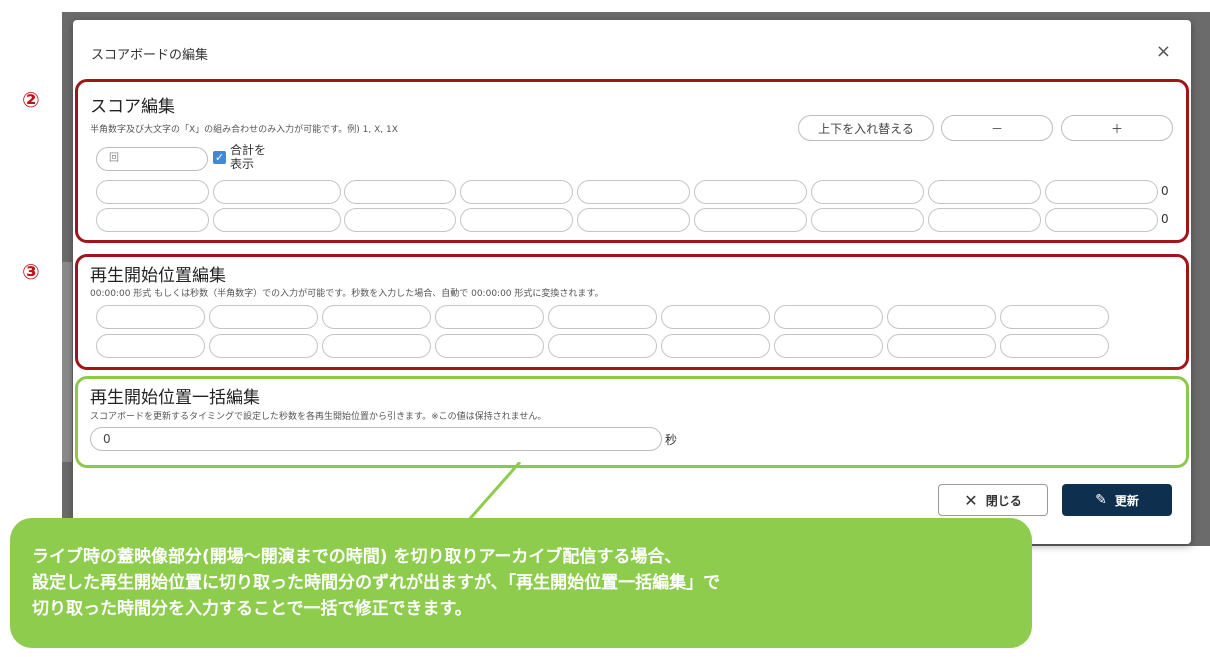 The height and width of the screenshot is (657, 1210). Describe the element at coordinates (1165, 219) in the screenshot. I see `row-total-bottom: 0` at that location.